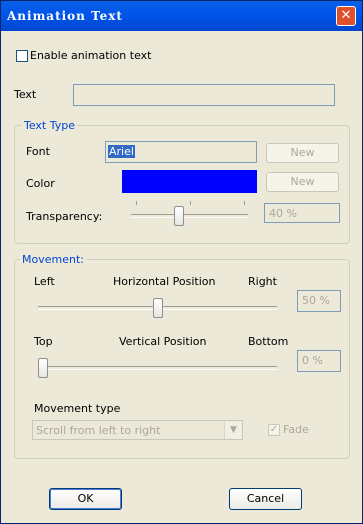 The height and width of the screenshot is (524, 363). Describe the element at coordinates (77, 408) in the screenshot. I see `movement-type-label: Movement type` at that location.